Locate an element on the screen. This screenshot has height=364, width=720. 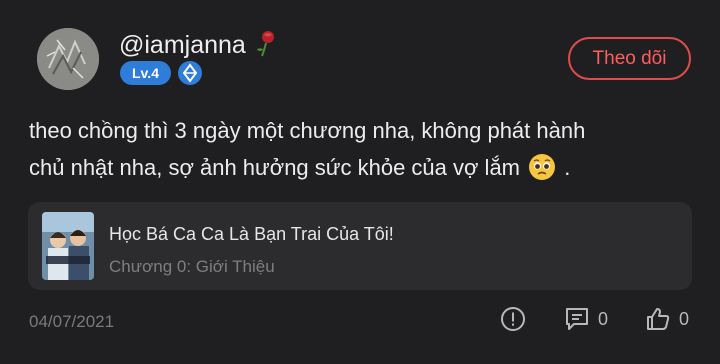
pleading-face-icon is located at coordinates (542, 167).